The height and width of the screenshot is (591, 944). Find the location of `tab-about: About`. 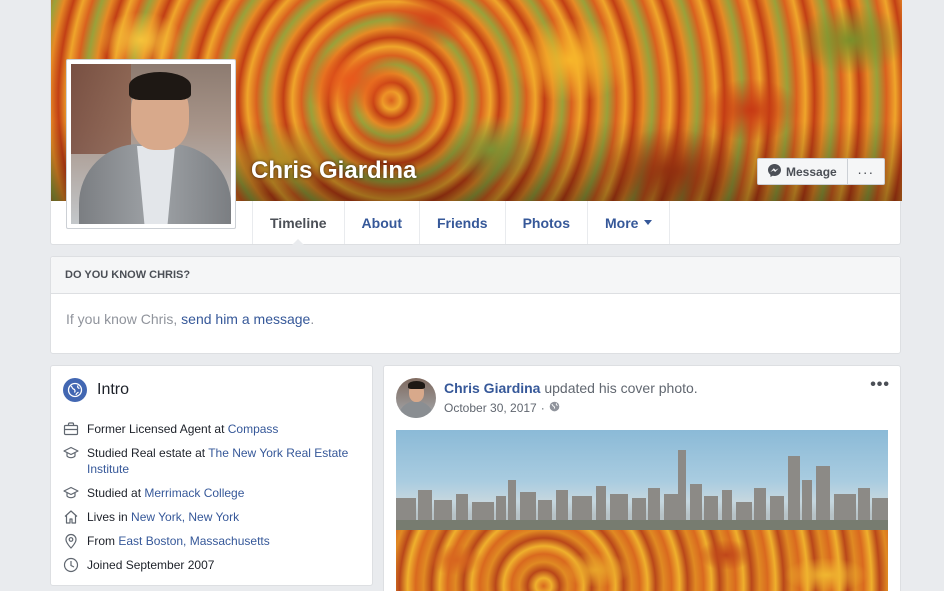

tab-about: About is located at coordinates (382, 222).